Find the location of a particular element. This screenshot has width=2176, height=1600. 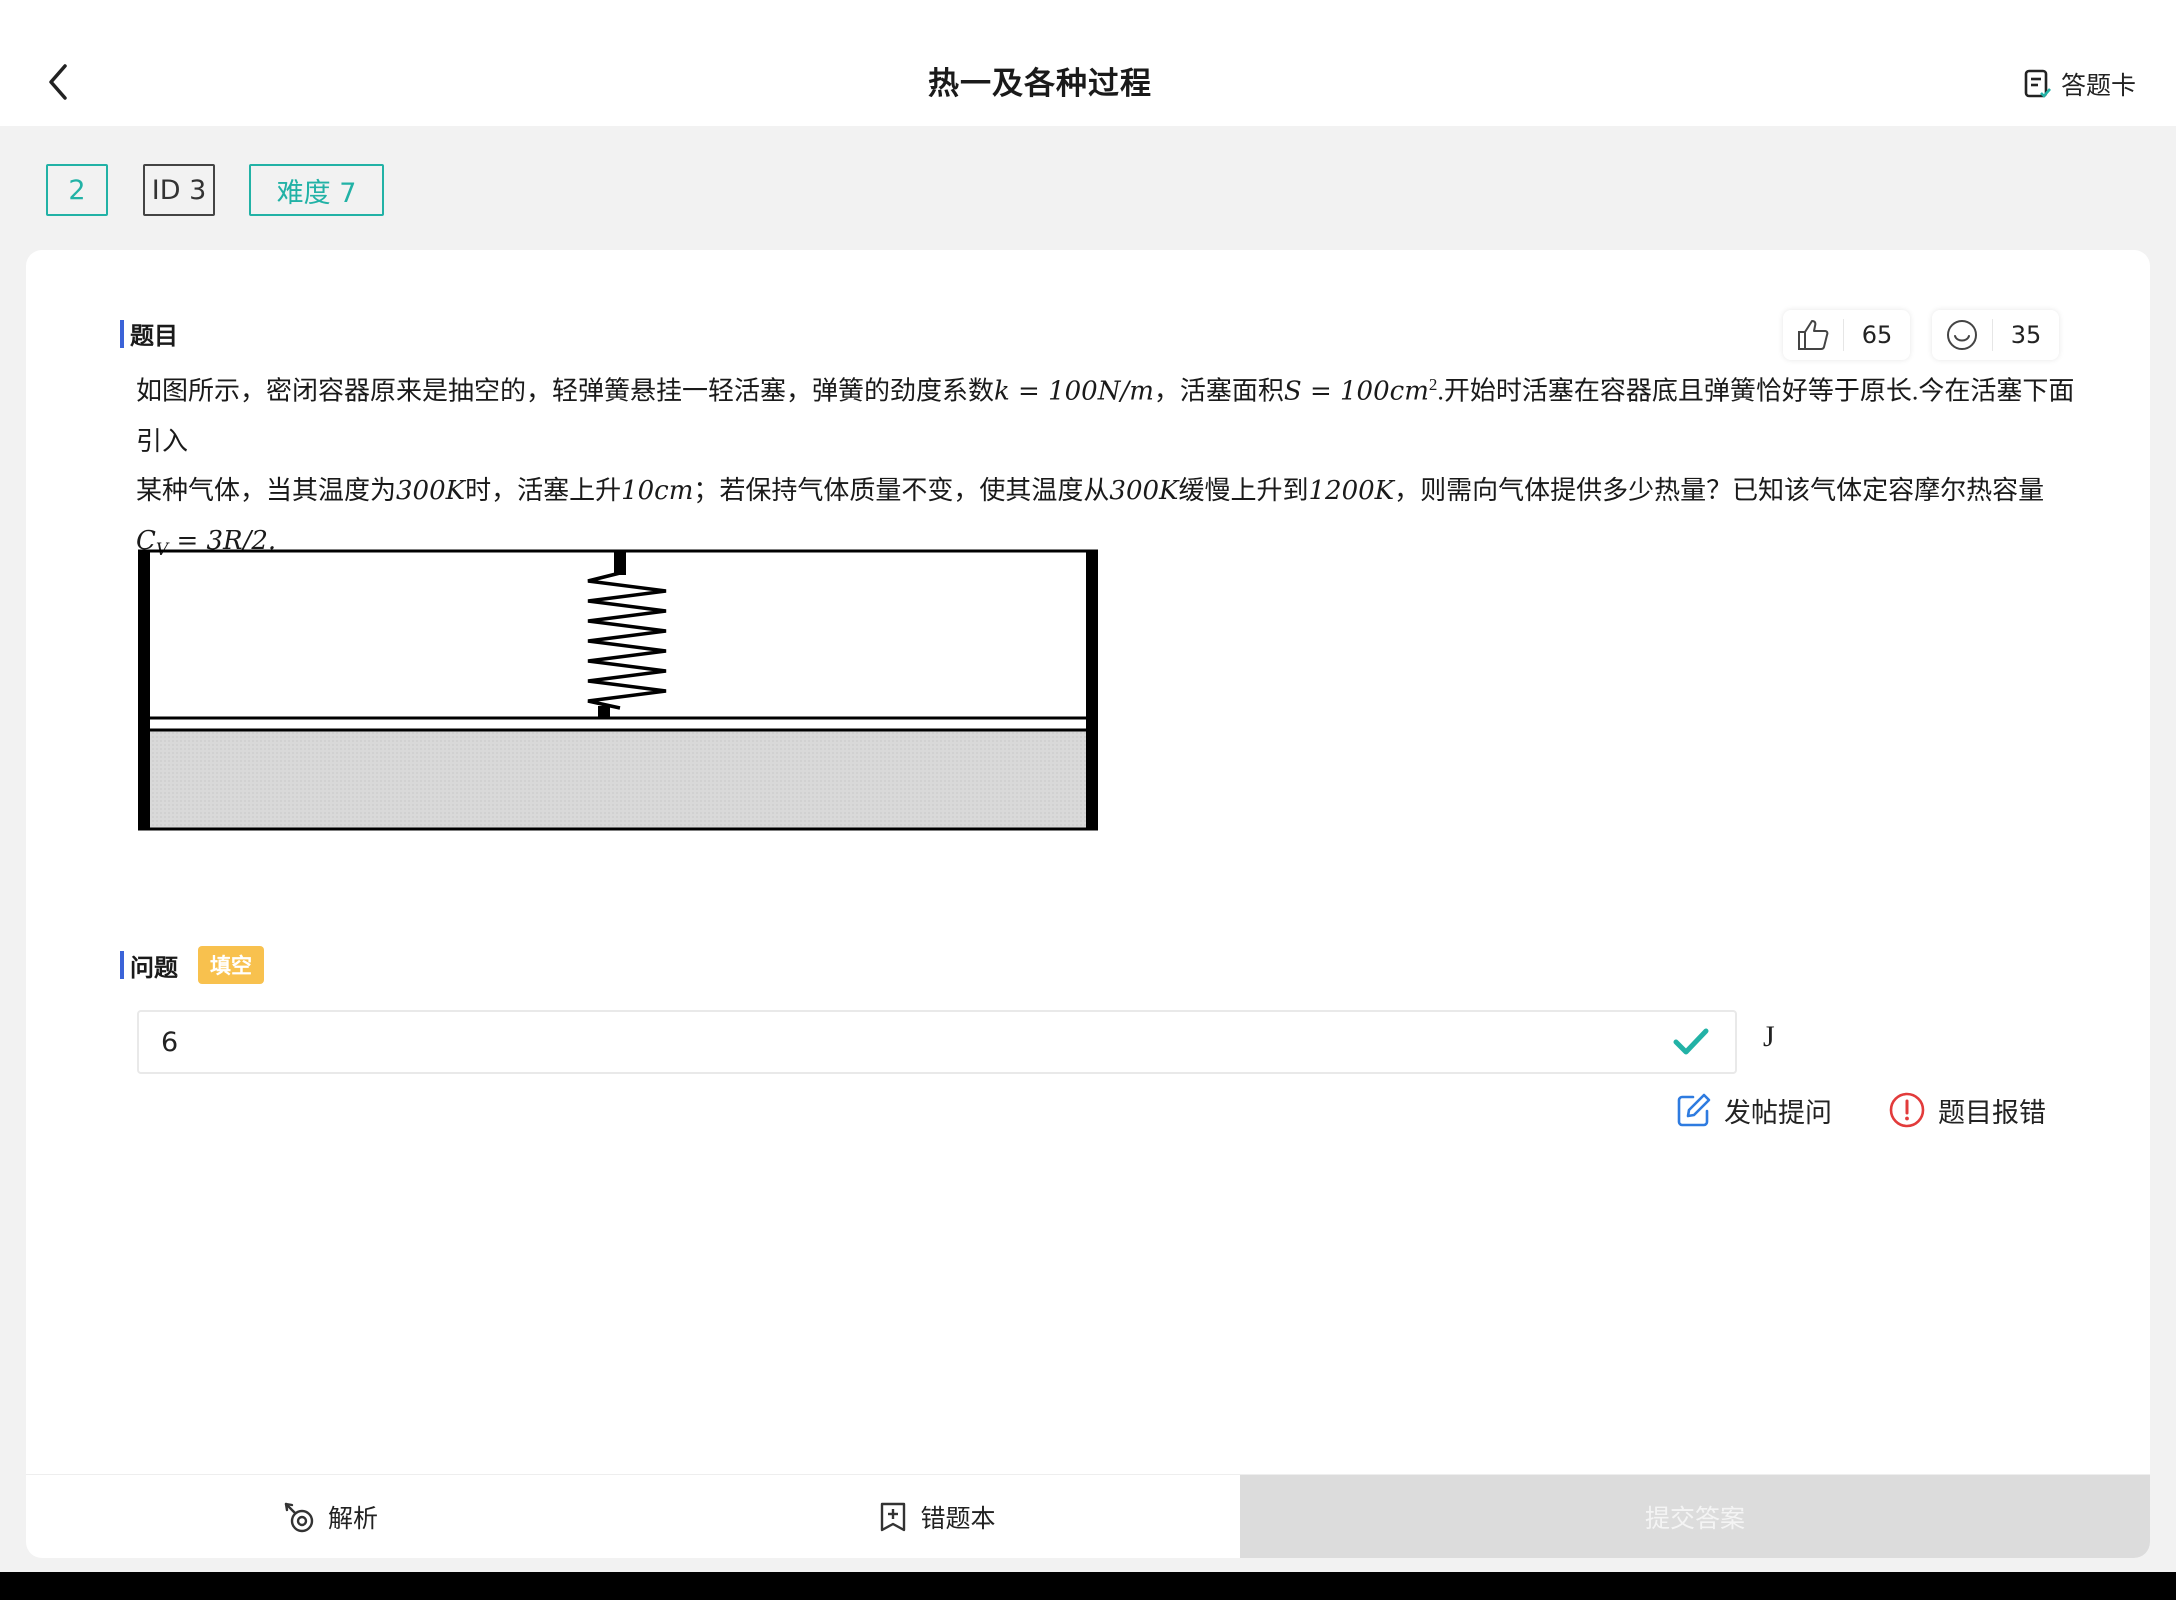

difficulty-tag: 难度 7 is located at coordinates (316, 190).